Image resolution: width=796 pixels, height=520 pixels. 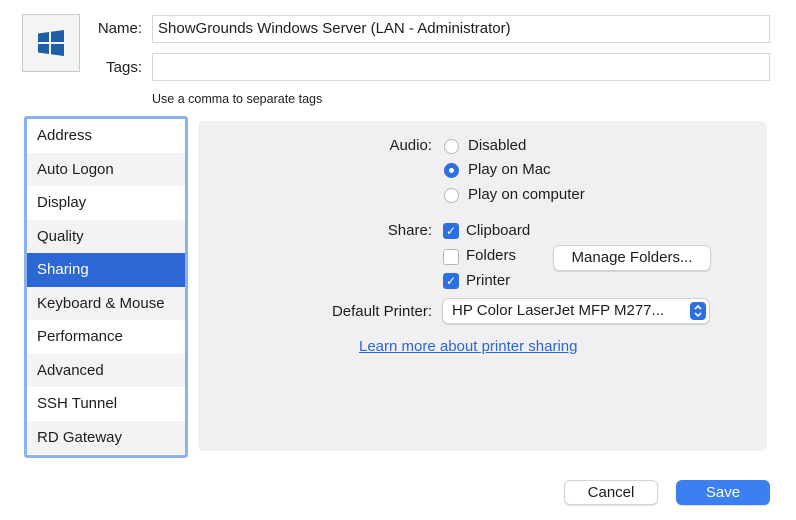 What do you see at coordinates (509, 169) in the screenshot?
I see `audio-play-on-mac-label: Play on Mac` at bounding box center [509, 169].